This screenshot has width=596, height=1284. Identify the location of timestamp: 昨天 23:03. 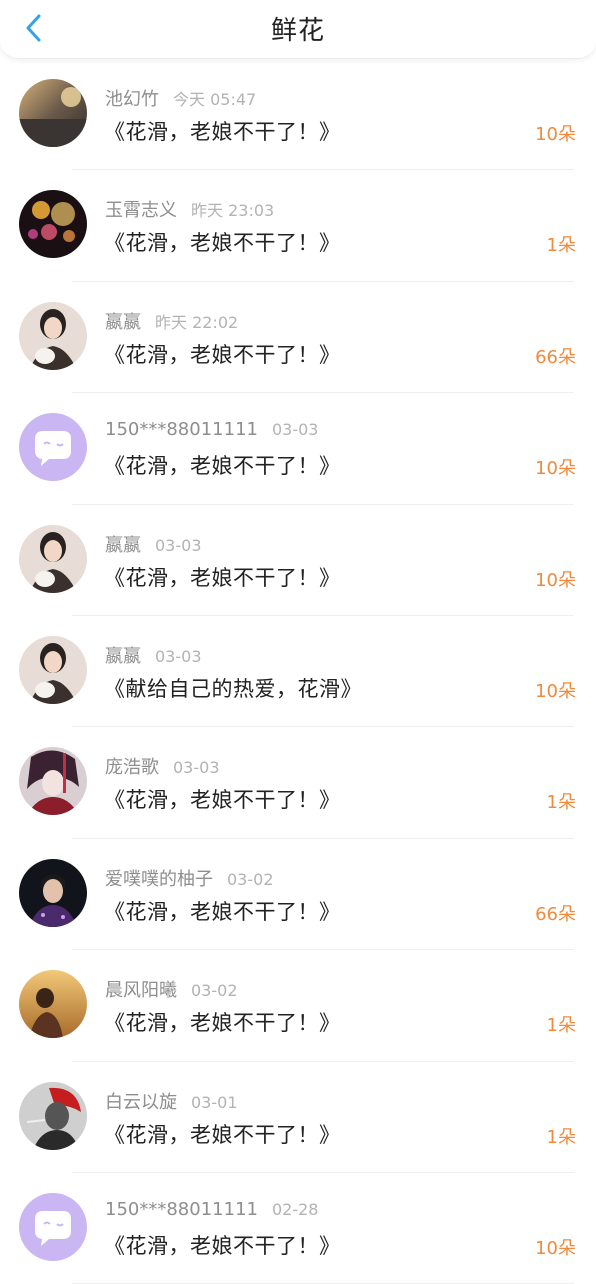
(233, 211).